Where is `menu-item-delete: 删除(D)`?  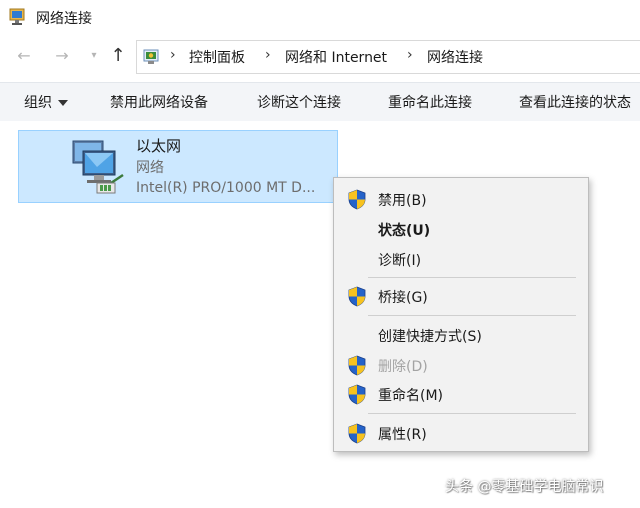 menu-item-delete: 删除(D) is located at coordinates (461, 365).